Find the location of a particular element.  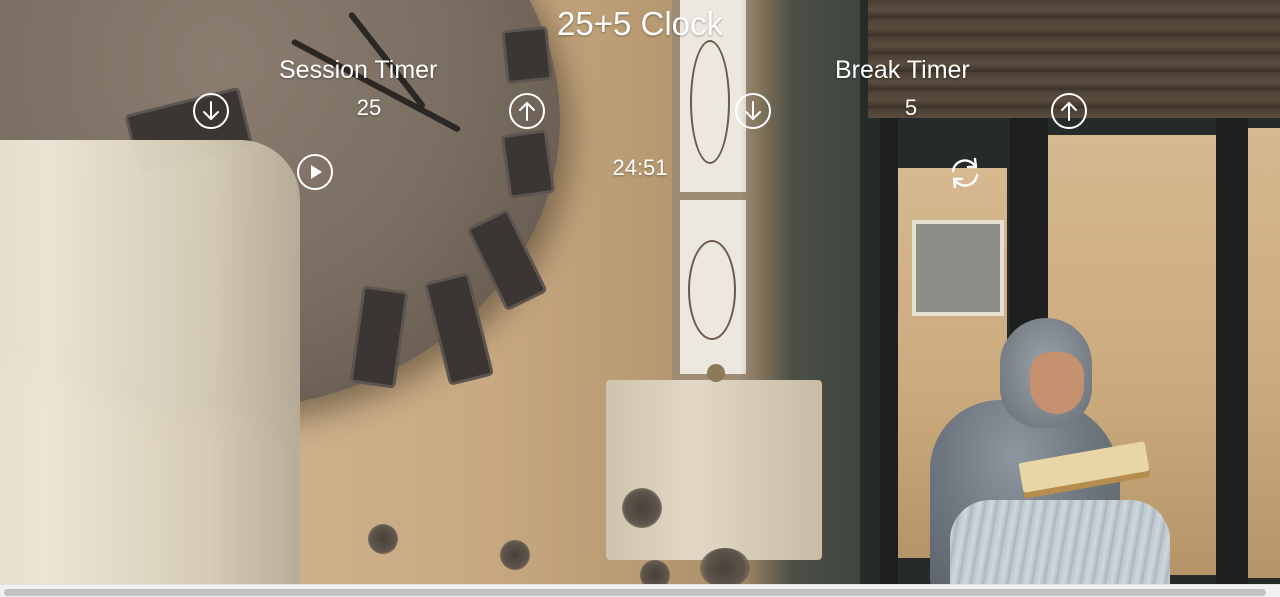

break-label: Break Timer is located at coordinates (902, 70).